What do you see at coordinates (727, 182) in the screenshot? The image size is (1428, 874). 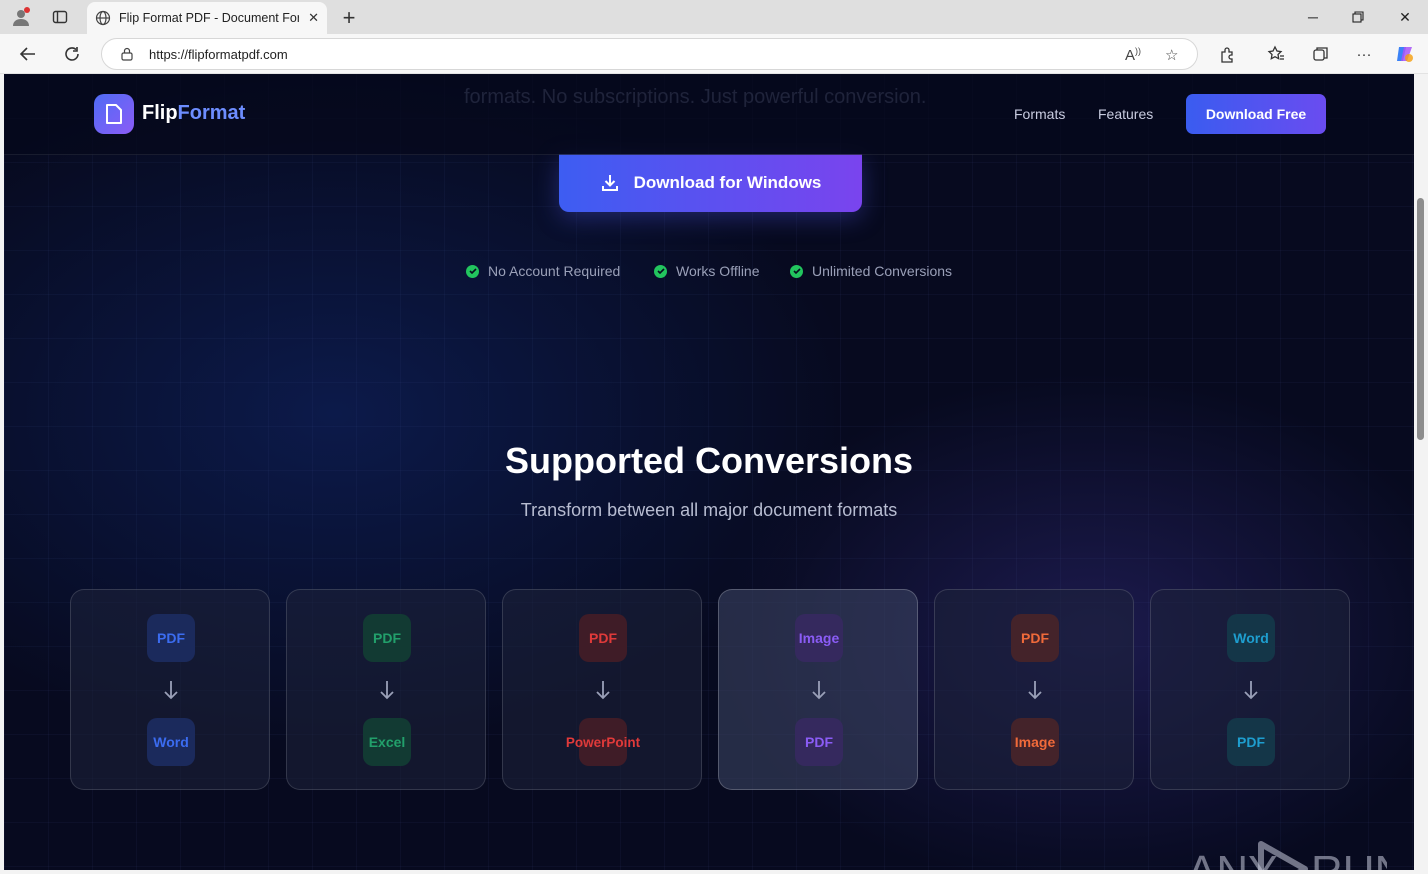 I see `download-windows-label: Download for Windows` at bounding box center [727, 182].